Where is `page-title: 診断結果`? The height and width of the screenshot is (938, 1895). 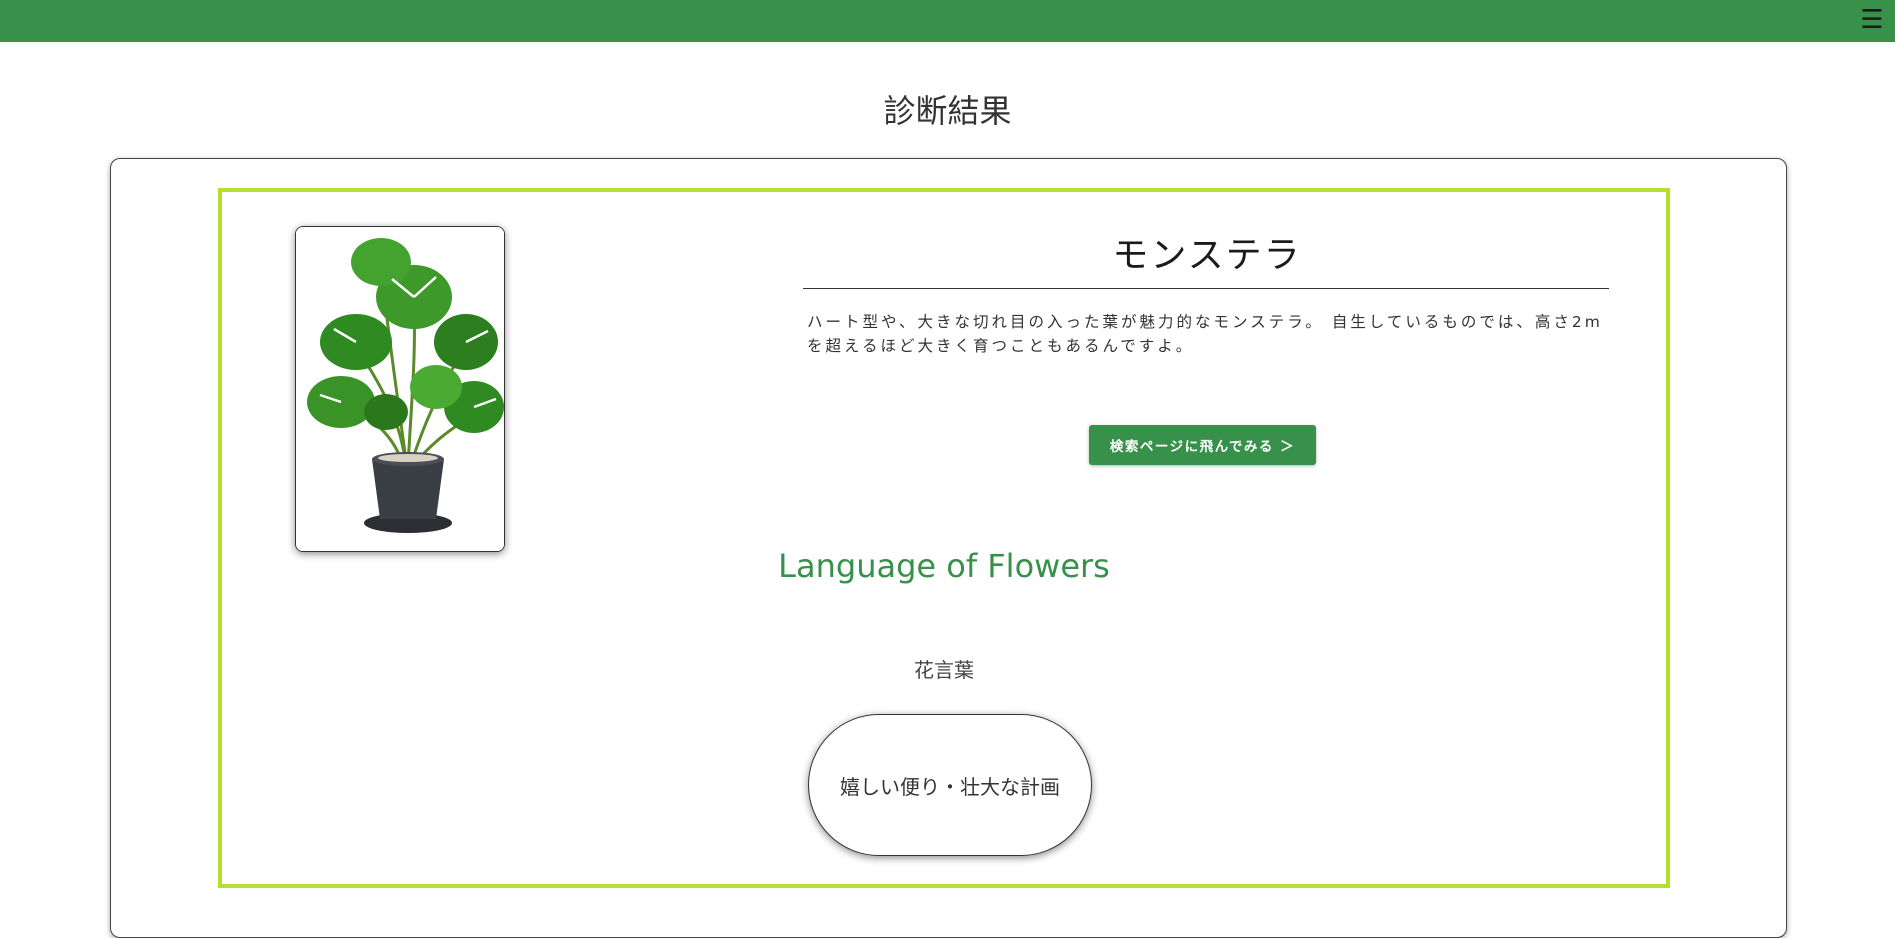 page-title: 診断結果 is located at coordinates (947, 111).